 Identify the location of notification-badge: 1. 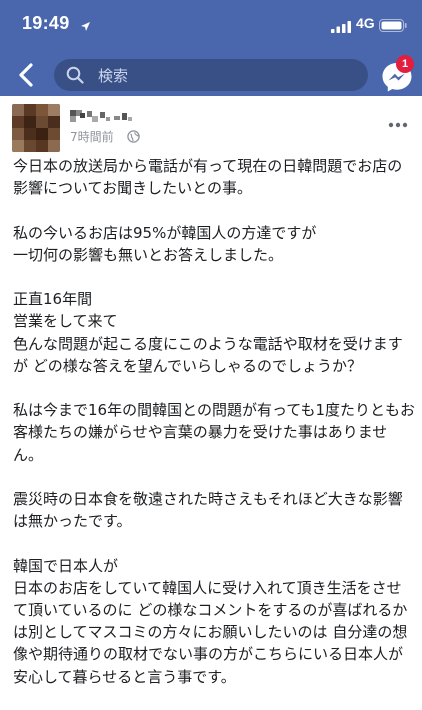
(405, 64).